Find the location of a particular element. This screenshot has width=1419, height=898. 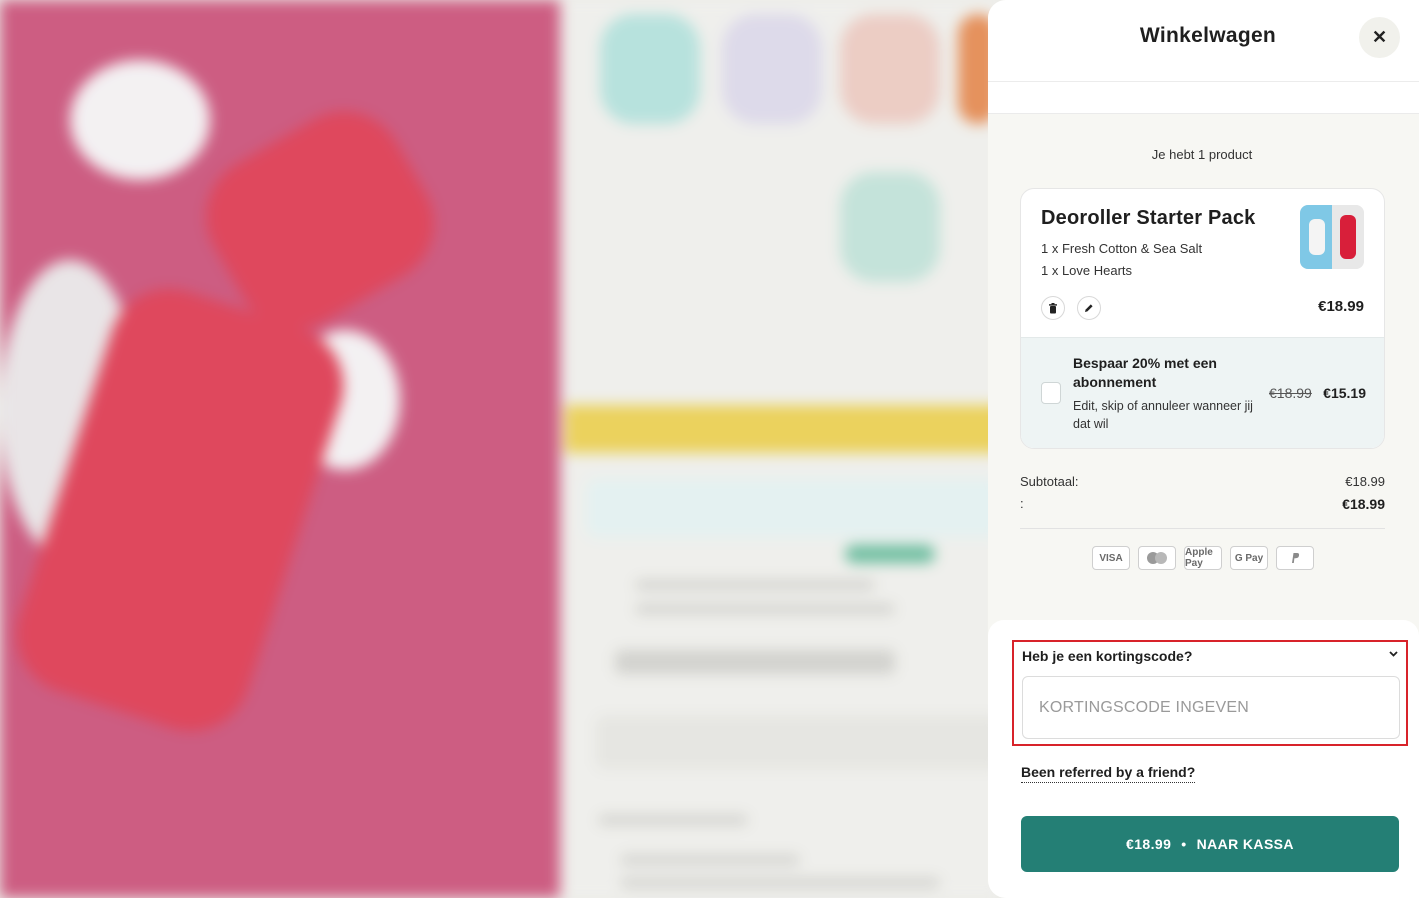

checkout-price: €18.99 is located at coordinates (1149, 844).